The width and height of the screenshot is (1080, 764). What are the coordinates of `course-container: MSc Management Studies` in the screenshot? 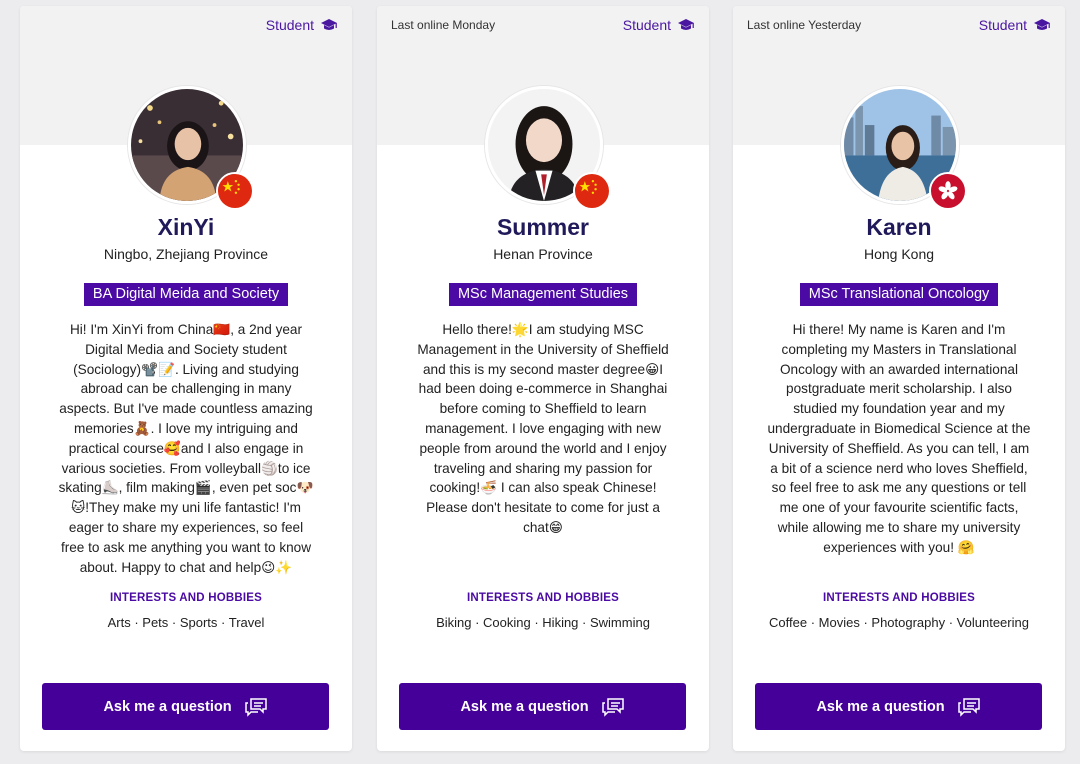 It's located at (543, 294).